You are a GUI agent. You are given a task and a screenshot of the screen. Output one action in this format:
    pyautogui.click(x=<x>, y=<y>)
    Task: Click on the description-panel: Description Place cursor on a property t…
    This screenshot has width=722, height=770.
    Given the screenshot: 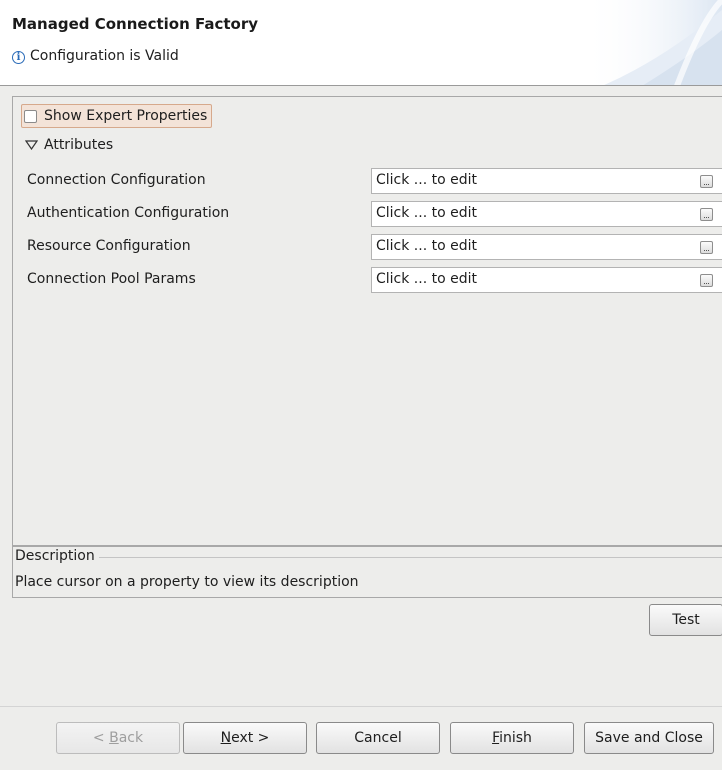 What is the action you would take?
    pyautogui.click(x=367, y=572)
    